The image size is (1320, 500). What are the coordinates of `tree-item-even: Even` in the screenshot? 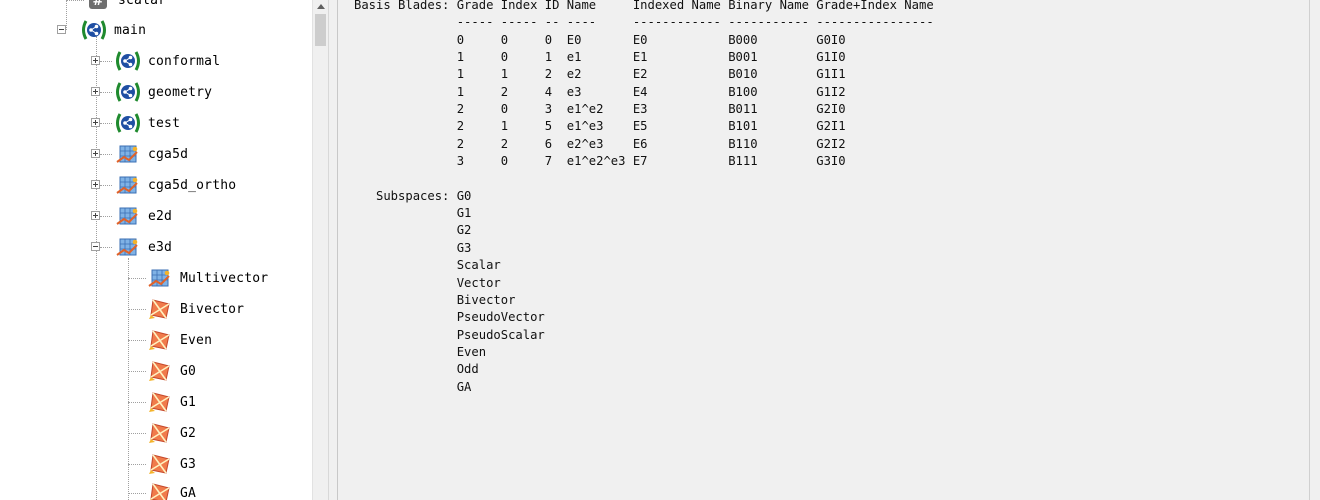 It's located at (179, 340).